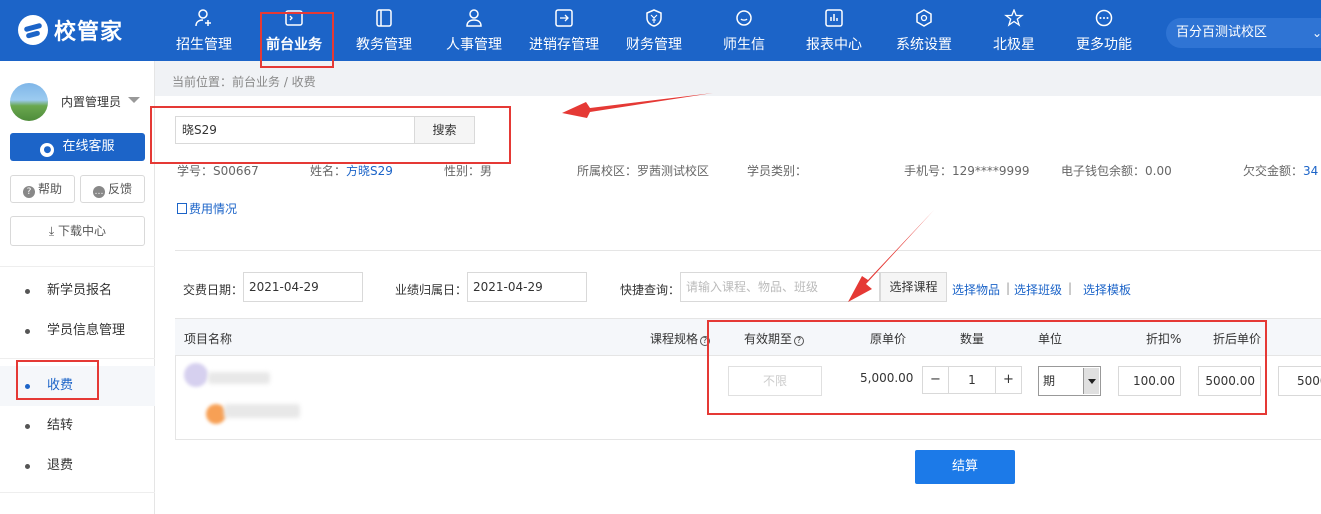 The image size is (1321, 514). I want to click on help-button: ? 帮助, so click(42, 189).